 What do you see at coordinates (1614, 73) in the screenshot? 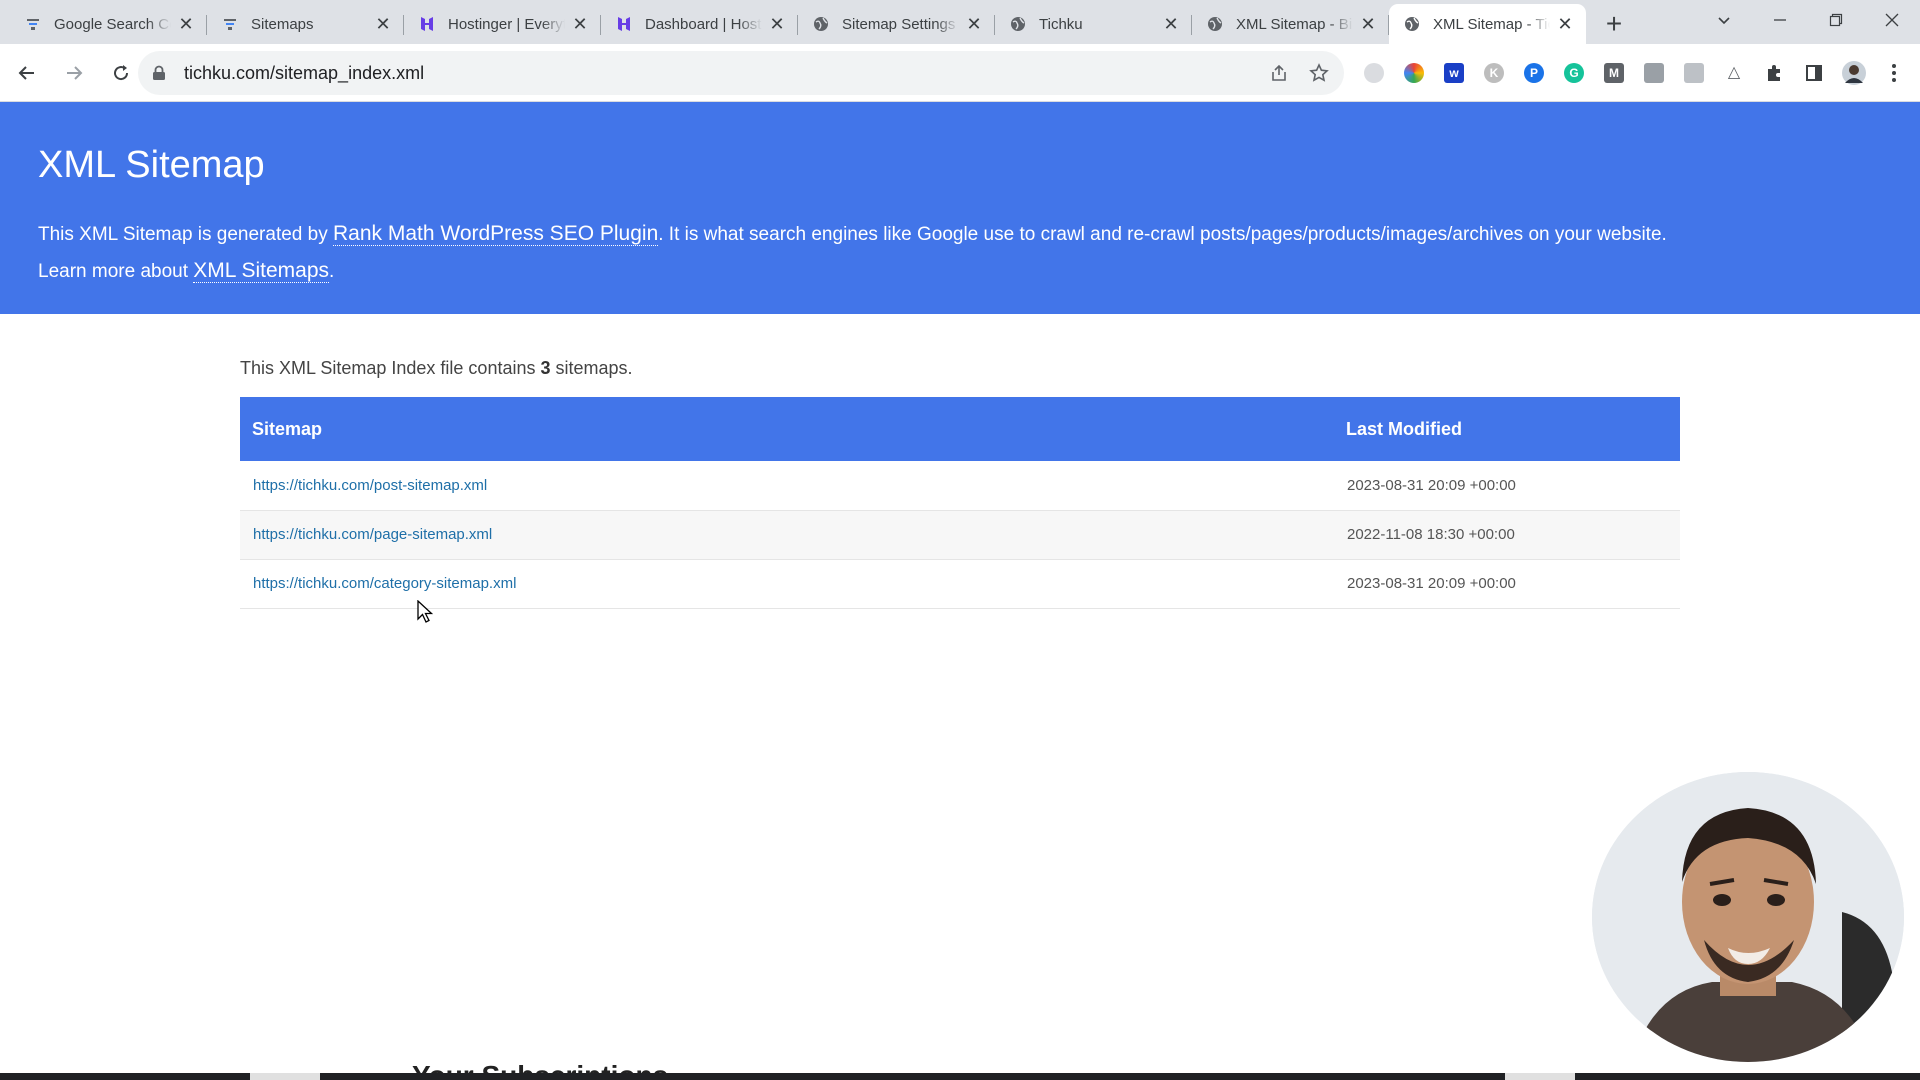
I see `gmail-extension-icon: M` at bounding box center [1614, 73].